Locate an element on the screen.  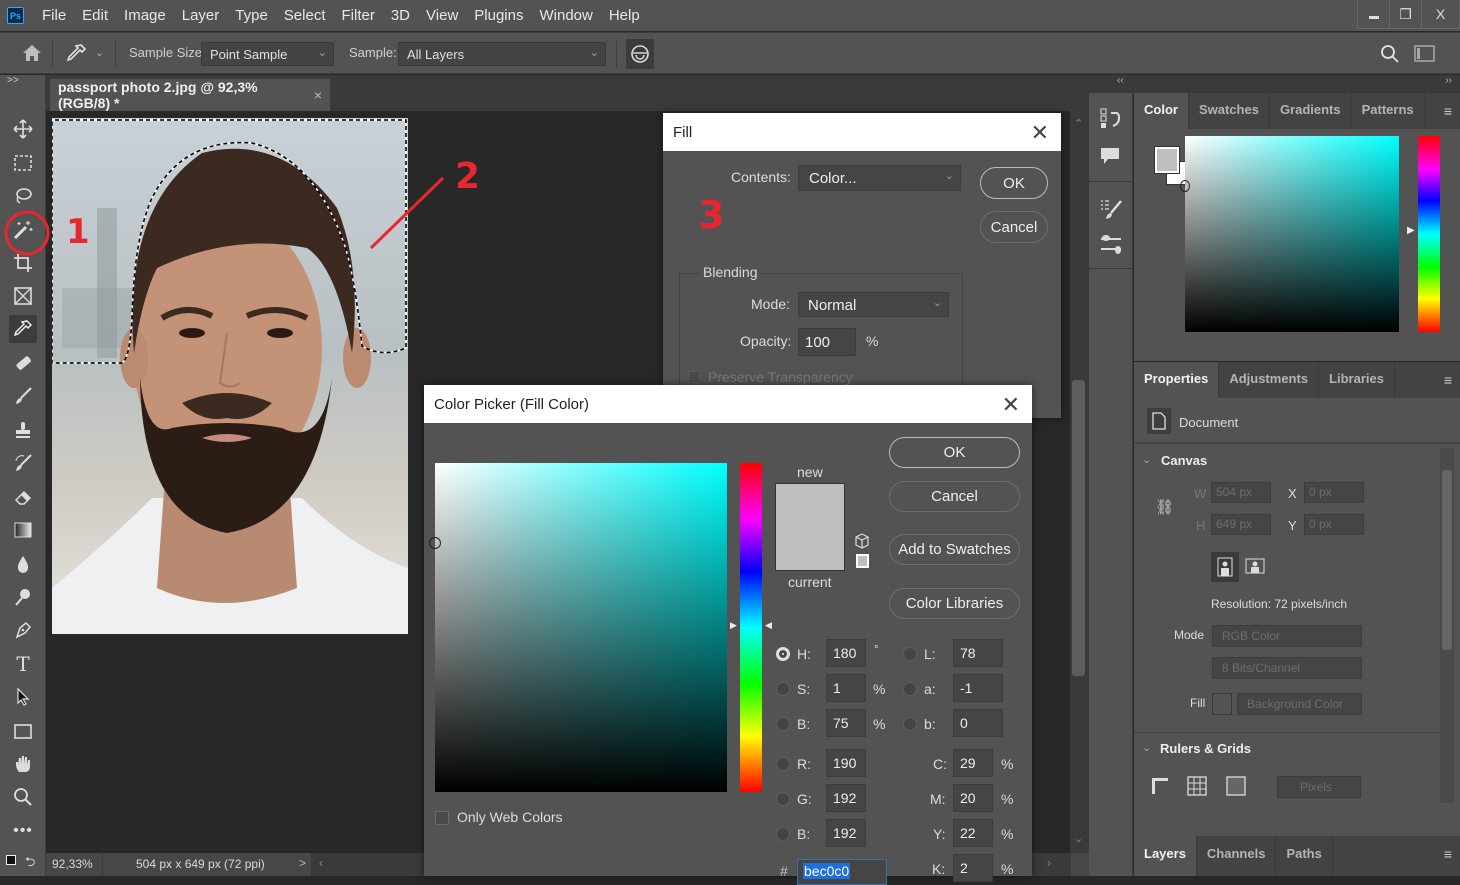
picker-ok-button: OK is located at coordinates (954, 452).